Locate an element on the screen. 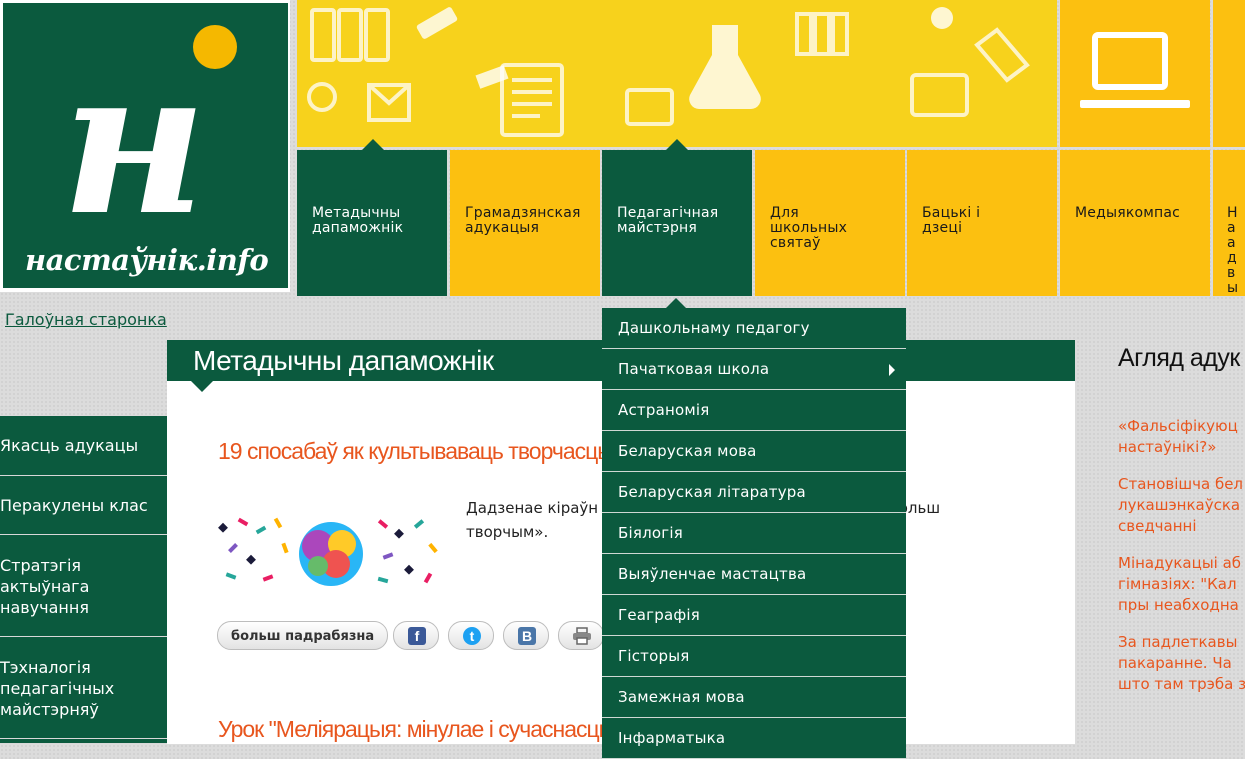  dropdown-item-label: Геаграфія is located at coordinates (659, 615).